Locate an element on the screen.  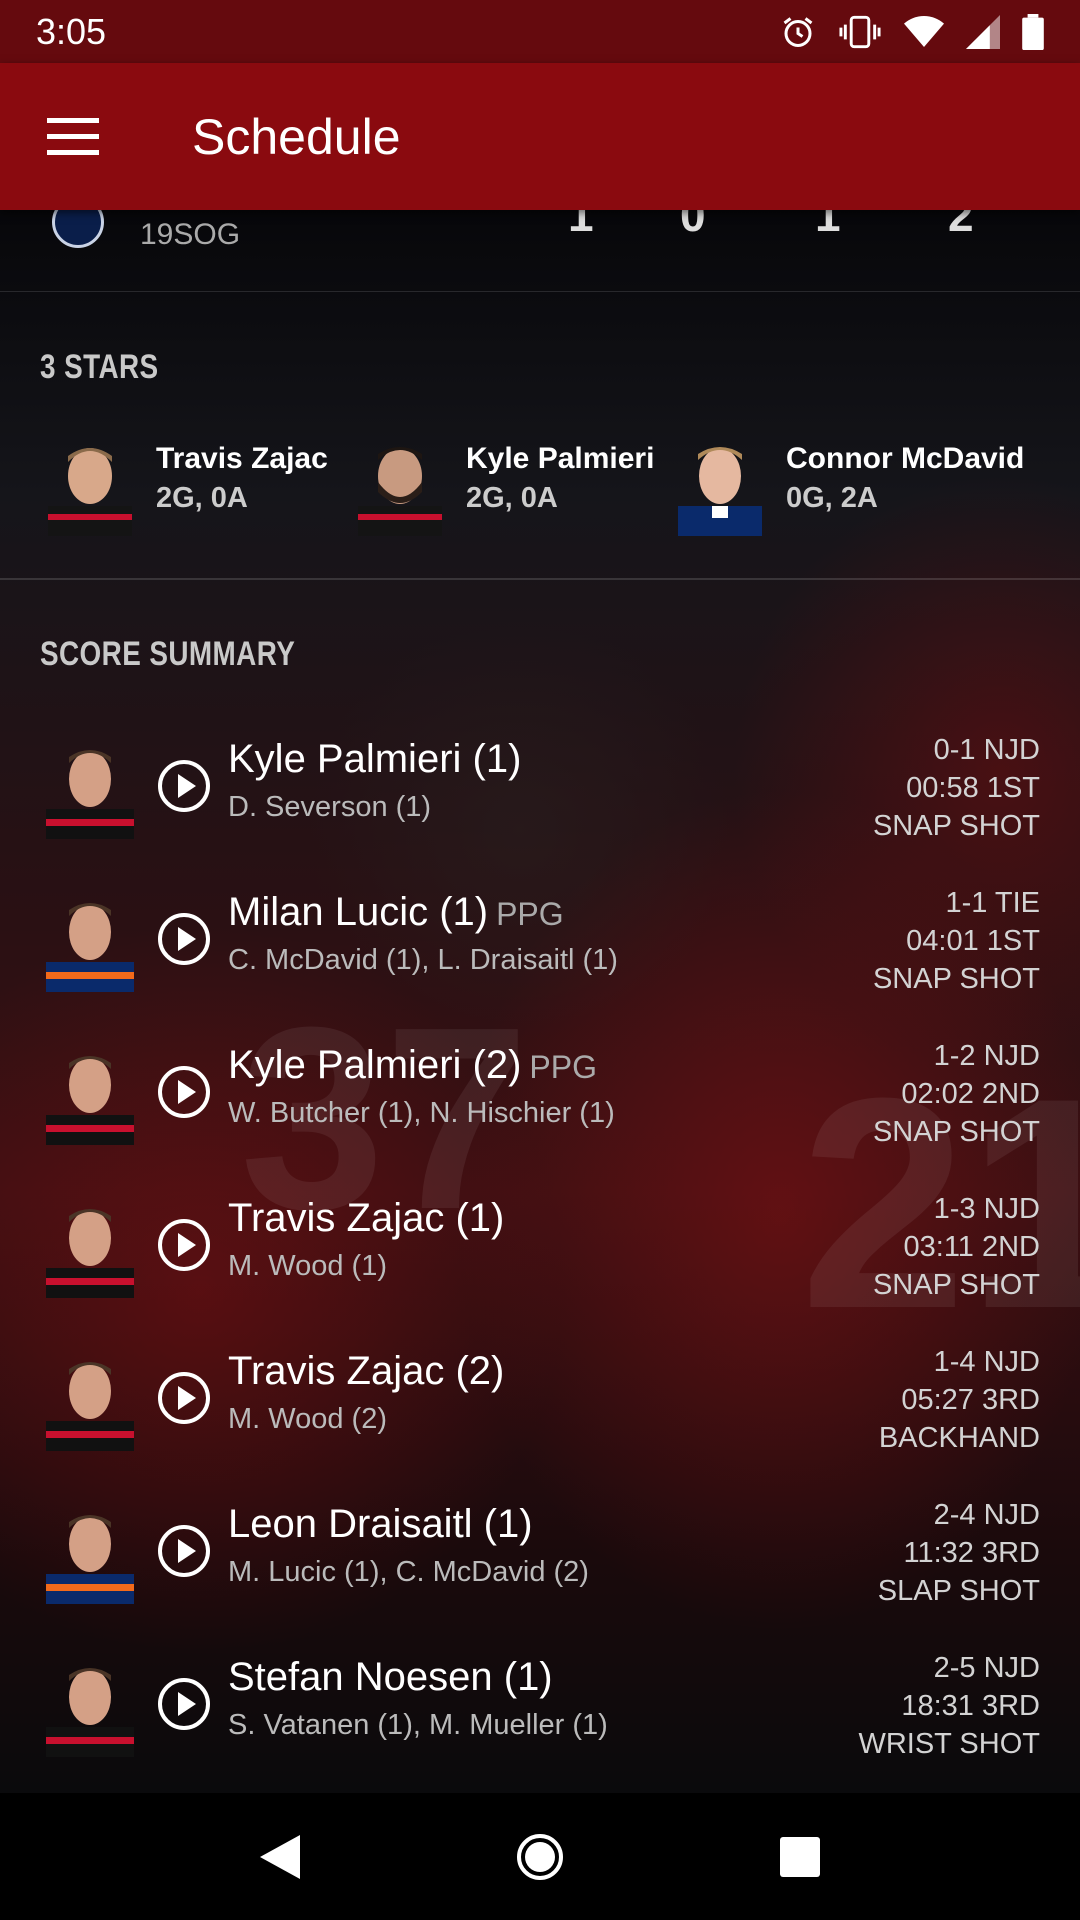
back-triangle-icon is located at coordinates (280, 1856).